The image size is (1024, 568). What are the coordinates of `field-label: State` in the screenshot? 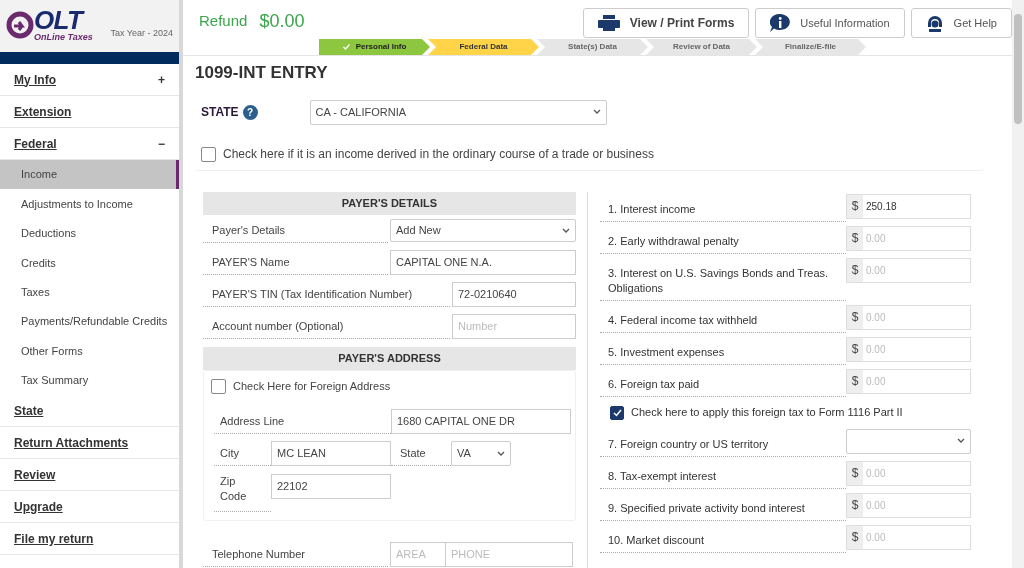 It's located at (421, 453).